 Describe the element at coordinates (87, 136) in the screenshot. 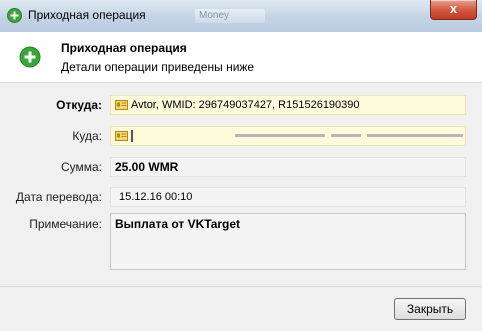

I see `to-label: Куда:` at that location.